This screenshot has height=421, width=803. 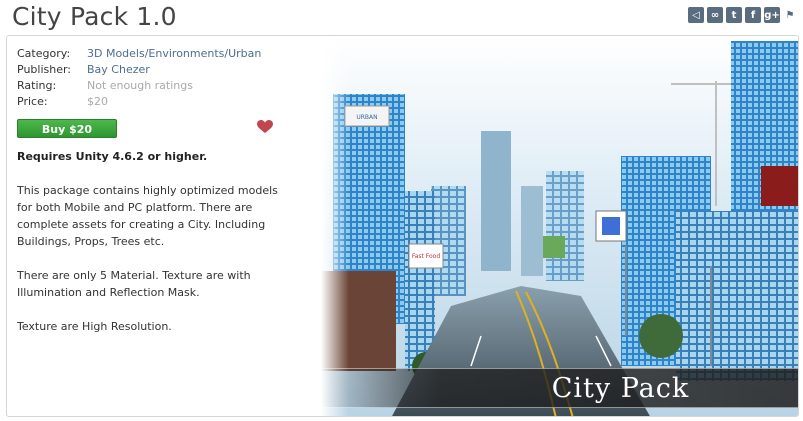 I want to click on twitter-icon: t, so click(x=734, y=15).